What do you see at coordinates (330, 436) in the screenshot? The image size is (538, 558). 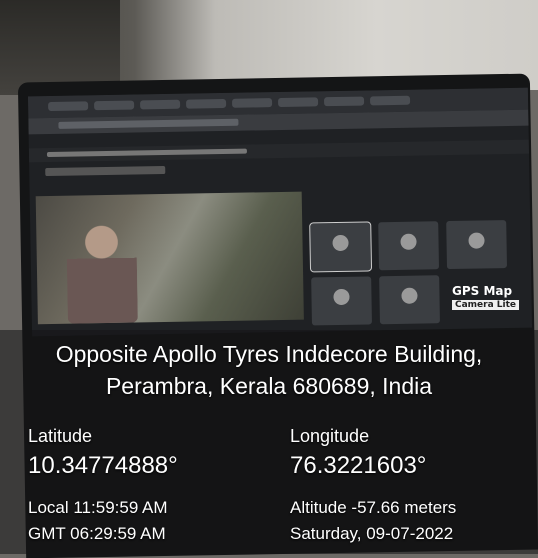 I see `longitude-label: Longitude` at bounding box center [330, 436].